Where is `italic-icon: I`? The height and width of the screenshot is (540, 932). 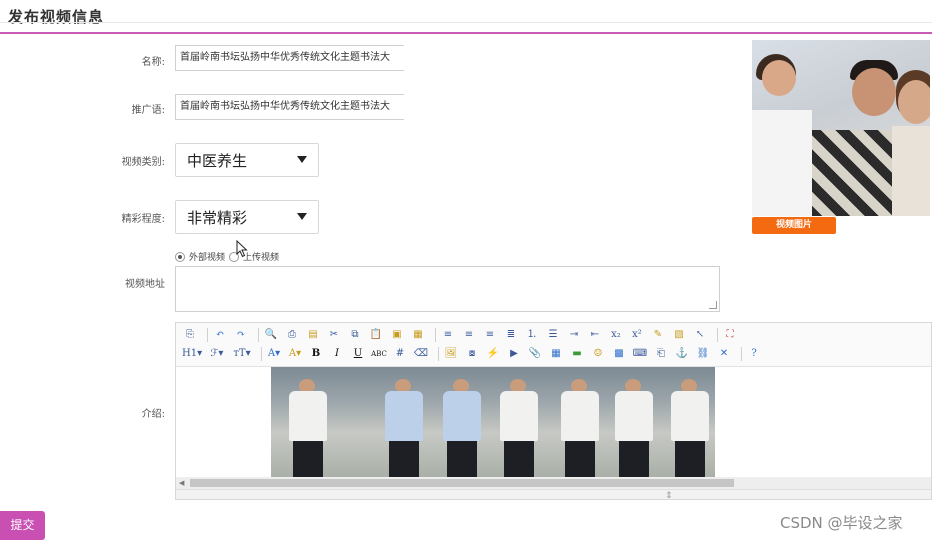 italic-icon: I is located at coordinates (337, 354).